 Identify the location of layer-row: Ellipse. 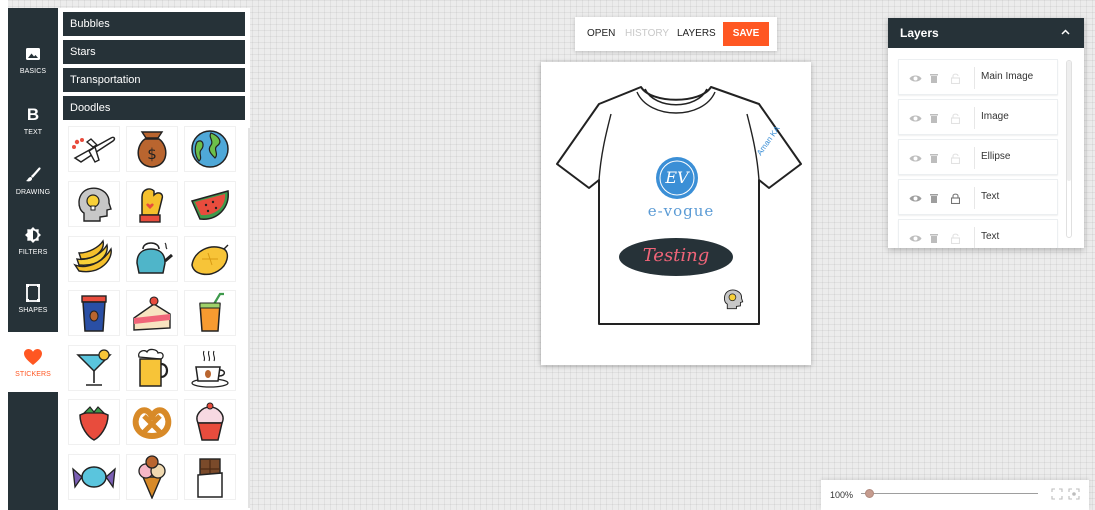
(978, 157).